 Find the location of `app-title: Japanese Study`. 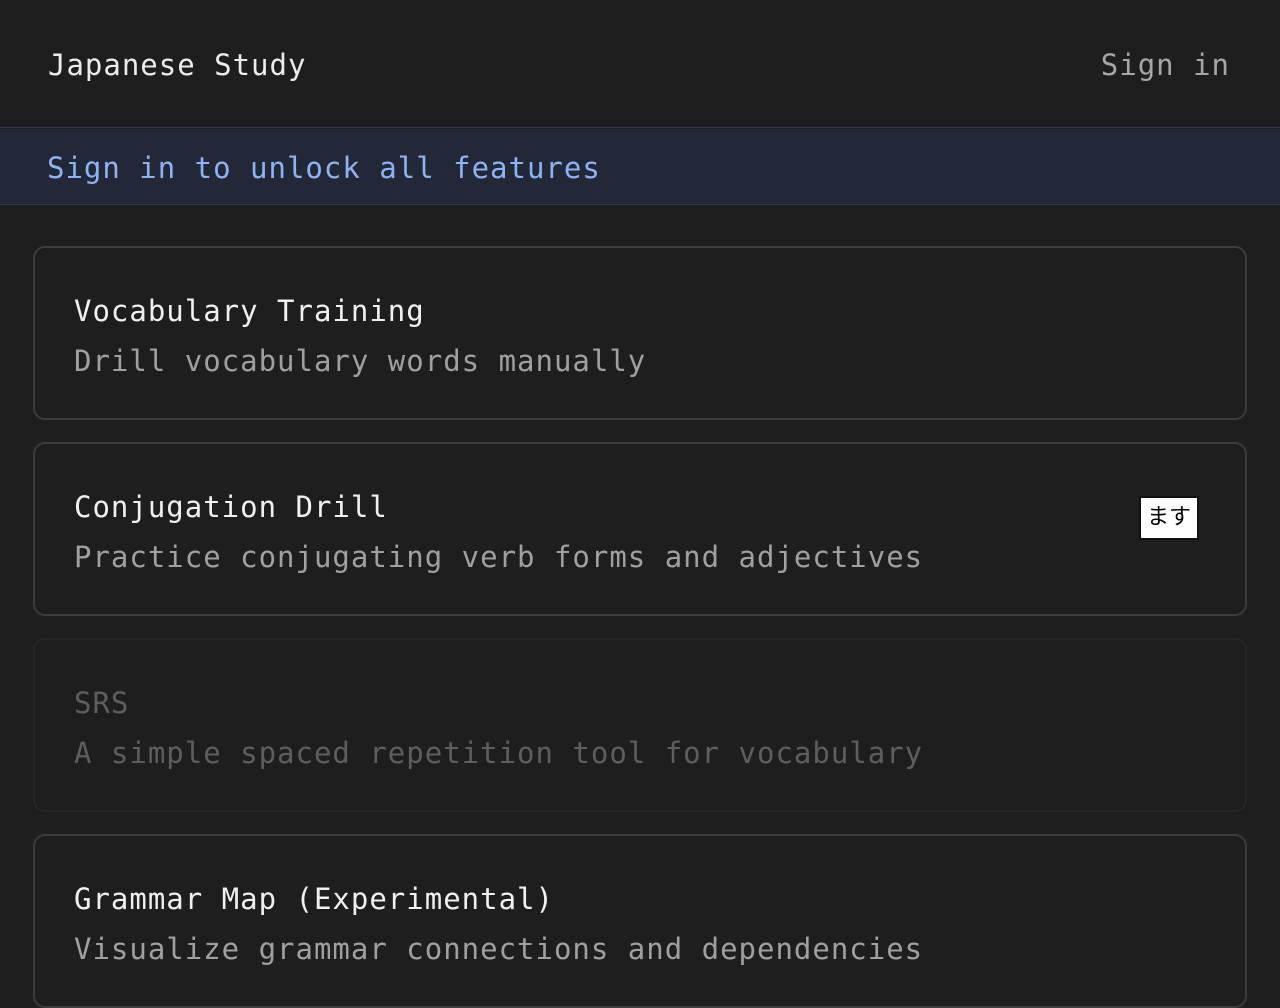

app-title: Japanese Study is located at coordinates (177, 65).